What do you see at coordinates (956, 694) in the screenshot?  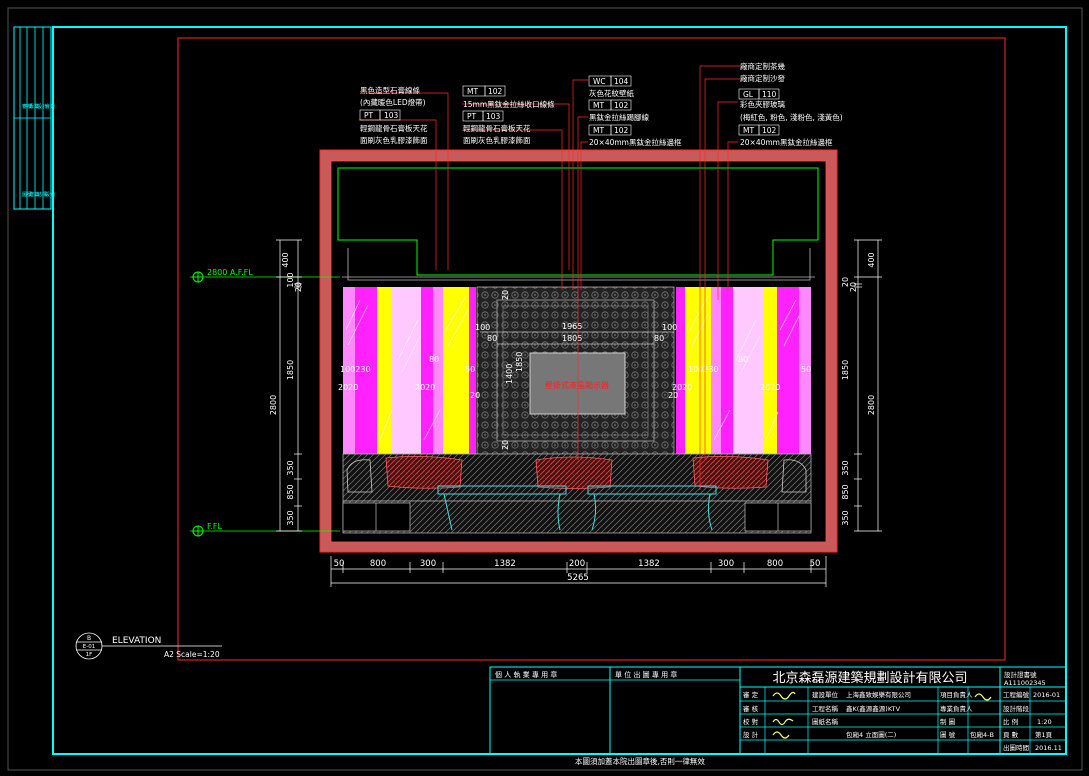 I see `tb-label: 項目負責人` at bounding box center [956, 694].